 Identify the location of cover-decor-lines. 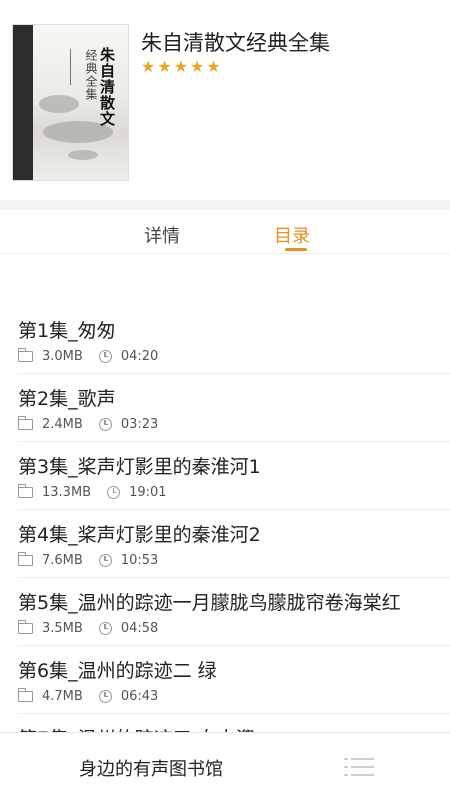
(73, 67).